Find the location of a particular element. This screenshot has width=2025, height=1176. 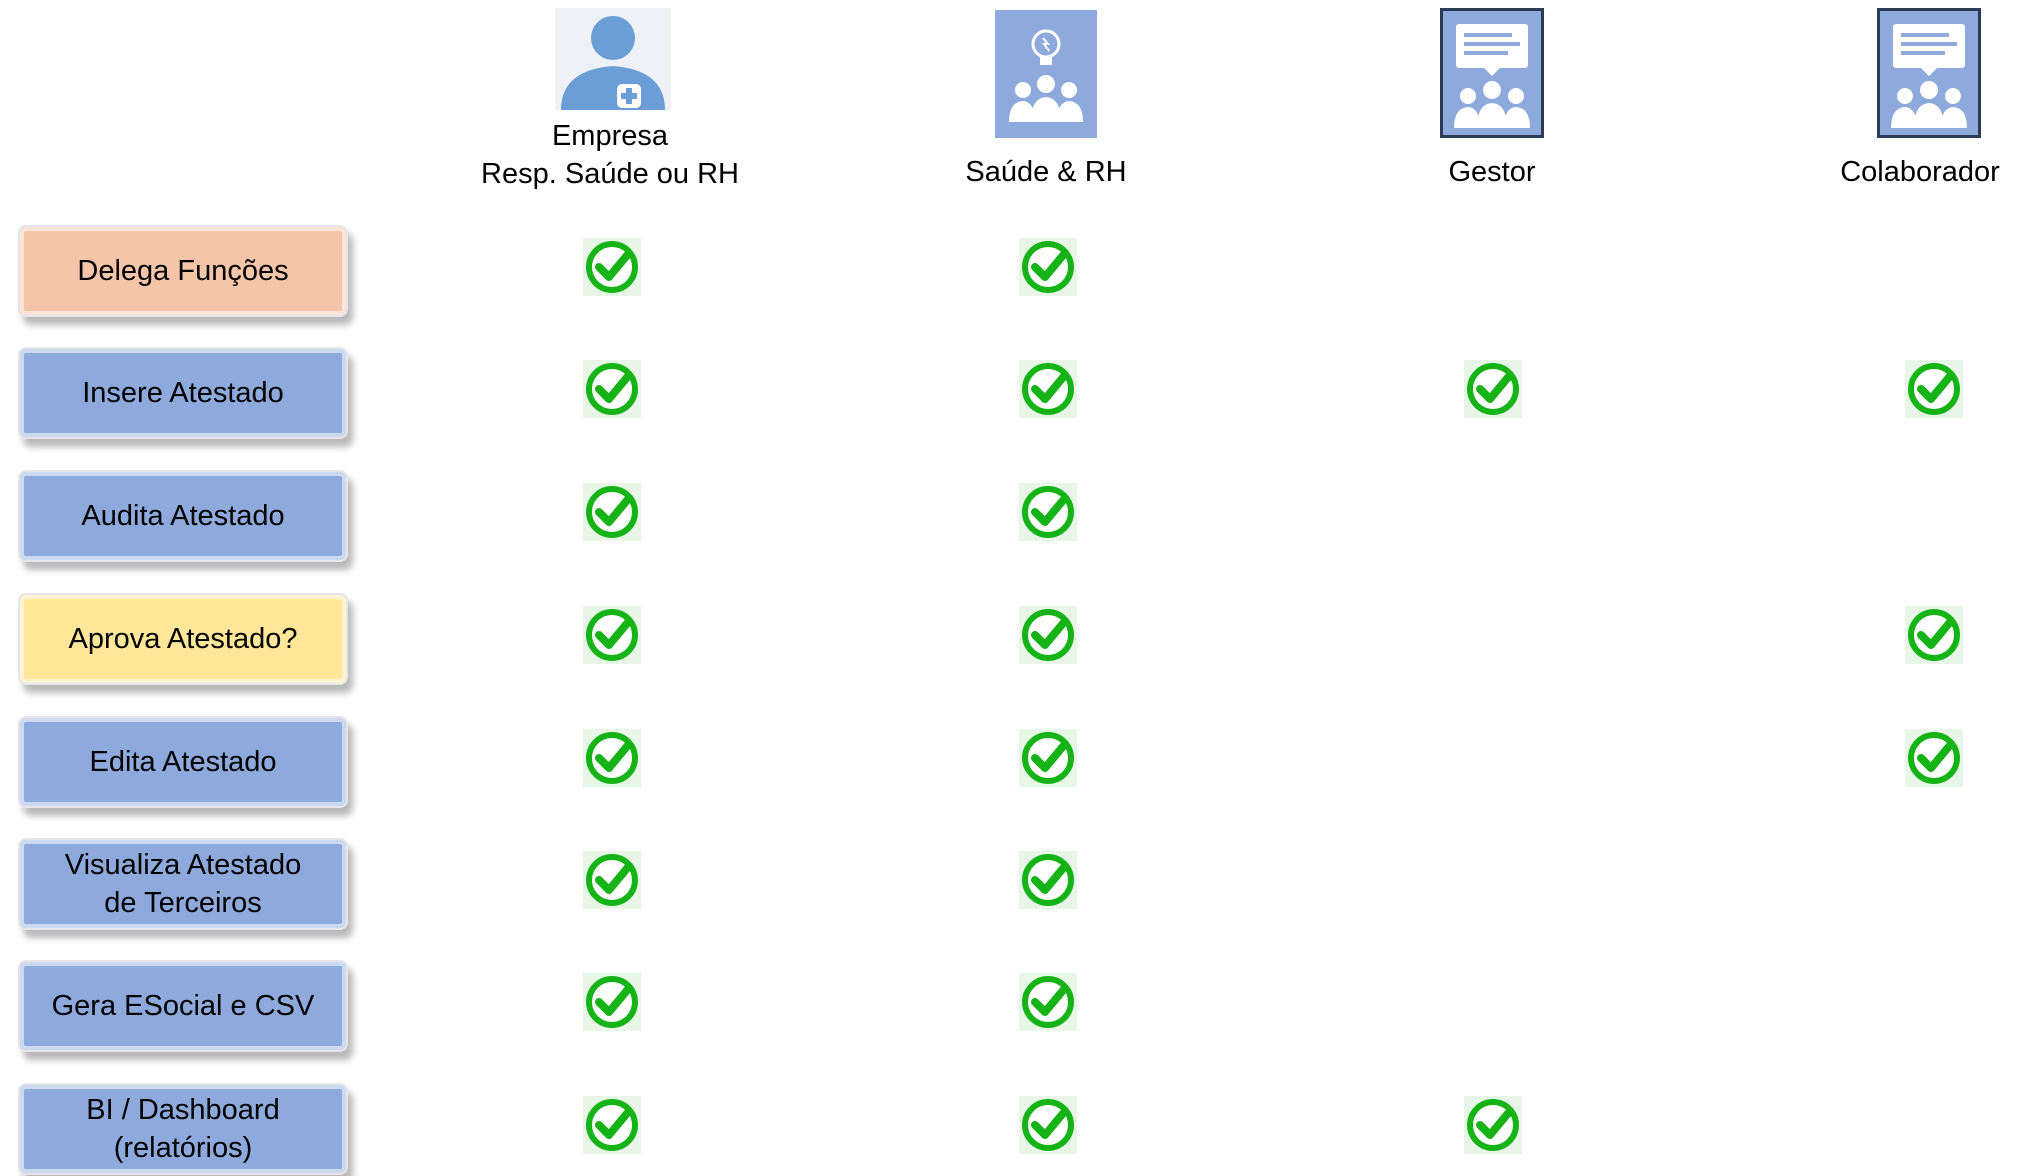

function-label: Edita Atestado is located at coordinates (182, 762).